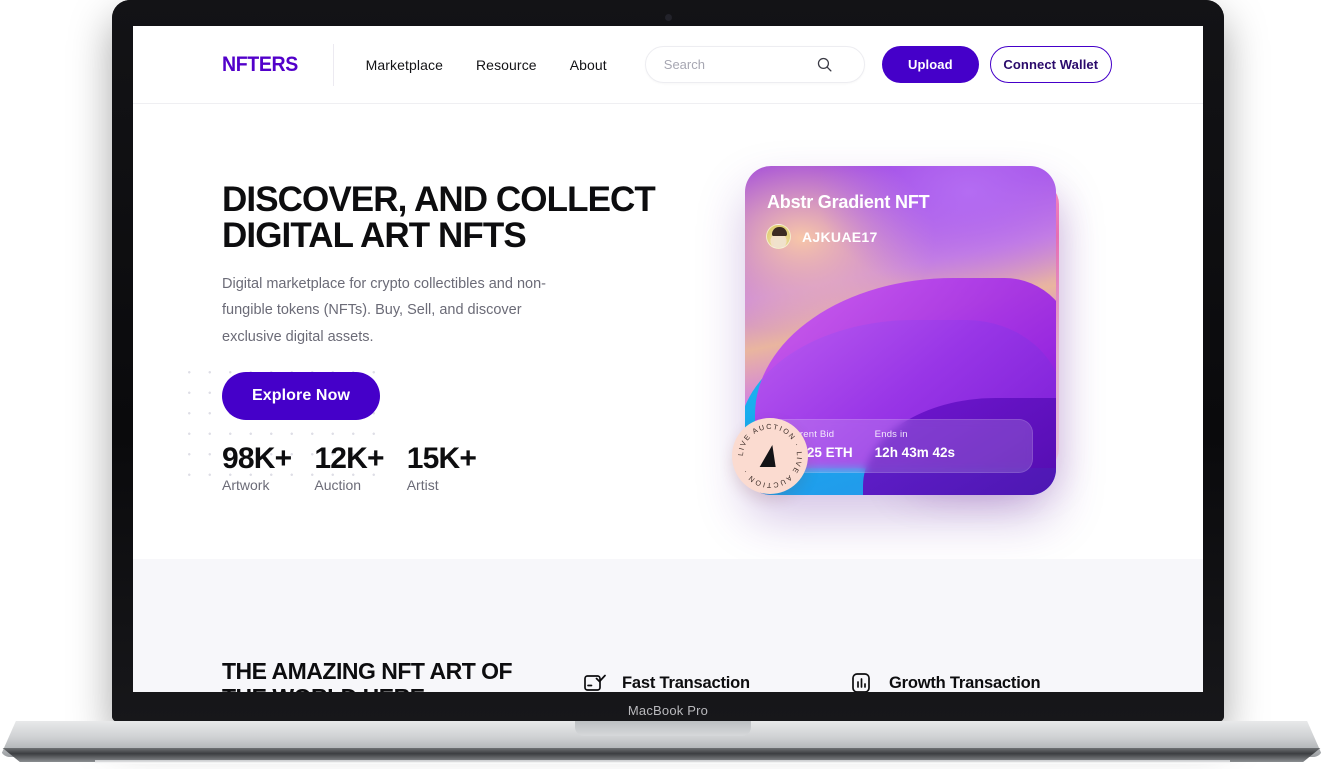  I want to click on laptop-base-notch, so click(663, 728).